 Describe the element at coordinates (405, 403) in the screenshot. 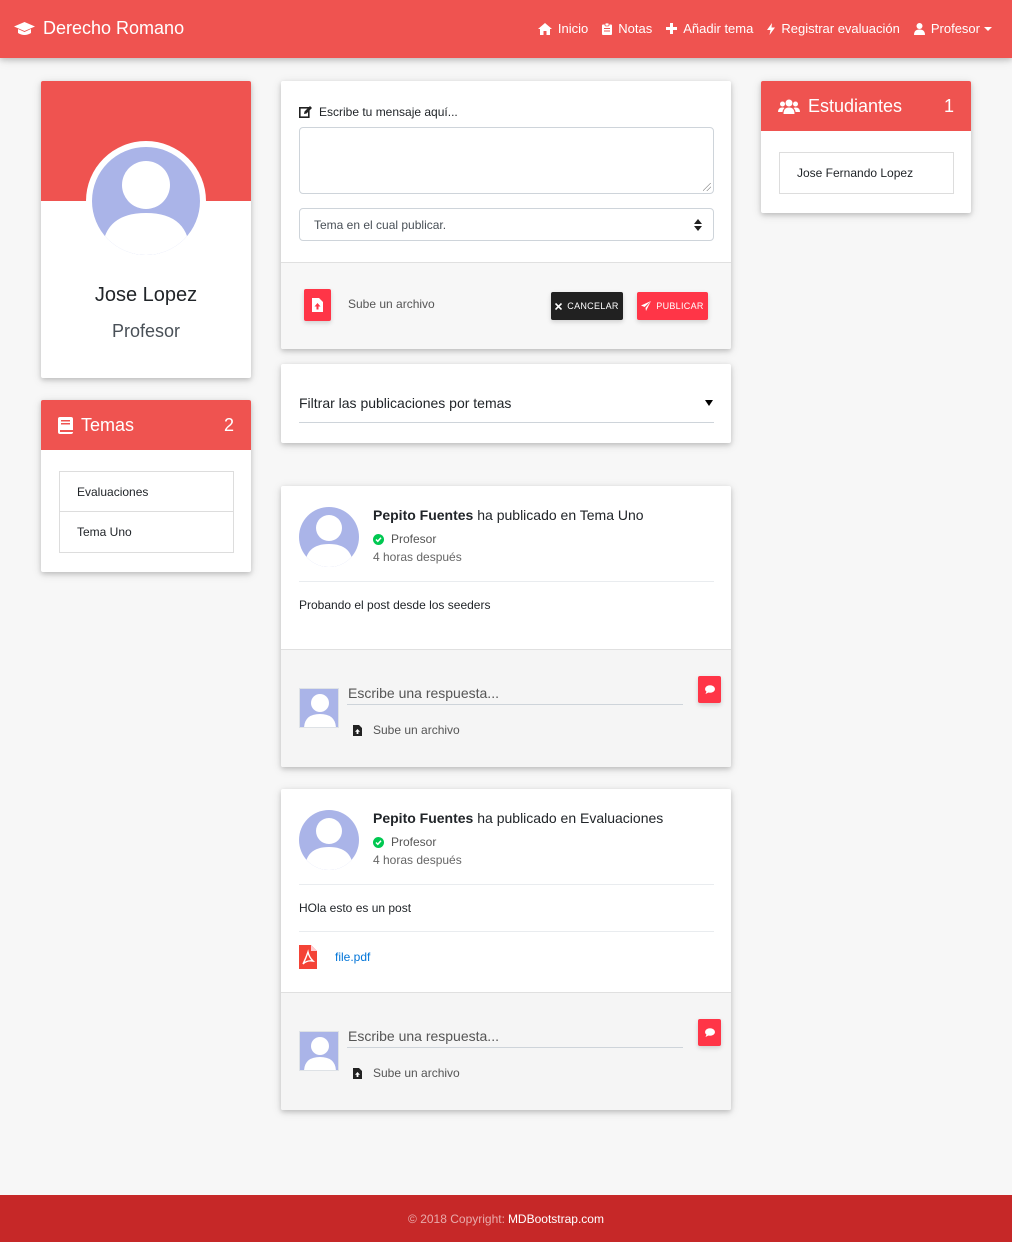

I see `filter-label: Filtrar las publicaciones por temas` at that location.